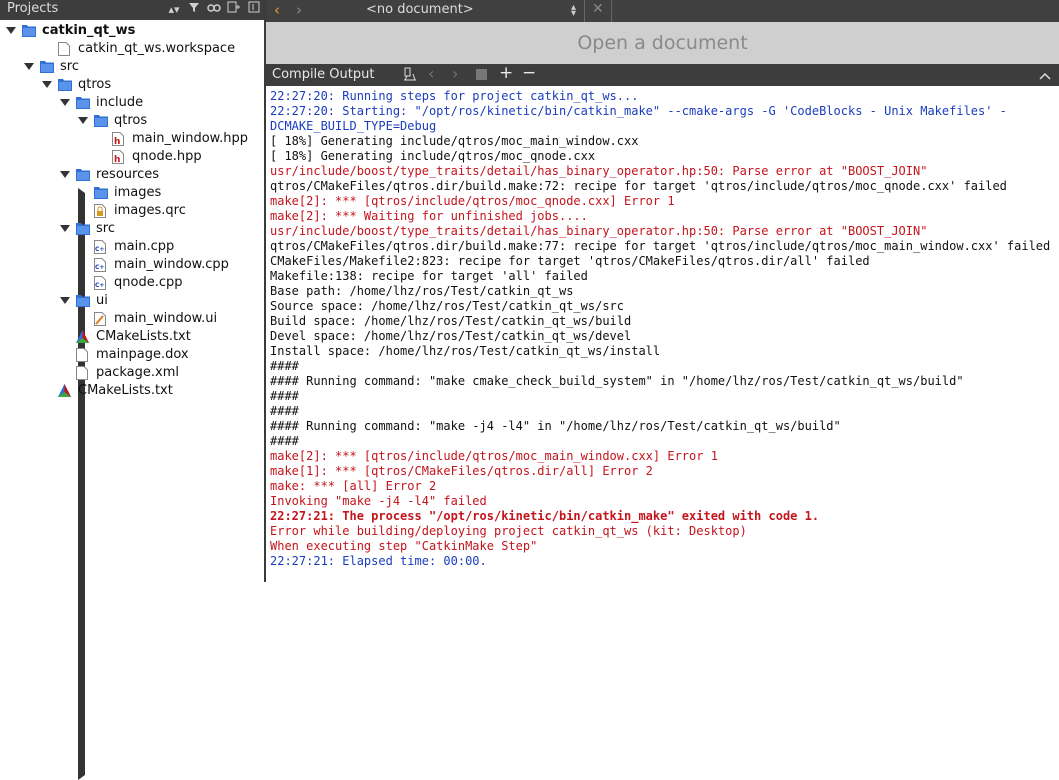  I want to click on tree-item: catkin_qt_ws, so click(132, 31).